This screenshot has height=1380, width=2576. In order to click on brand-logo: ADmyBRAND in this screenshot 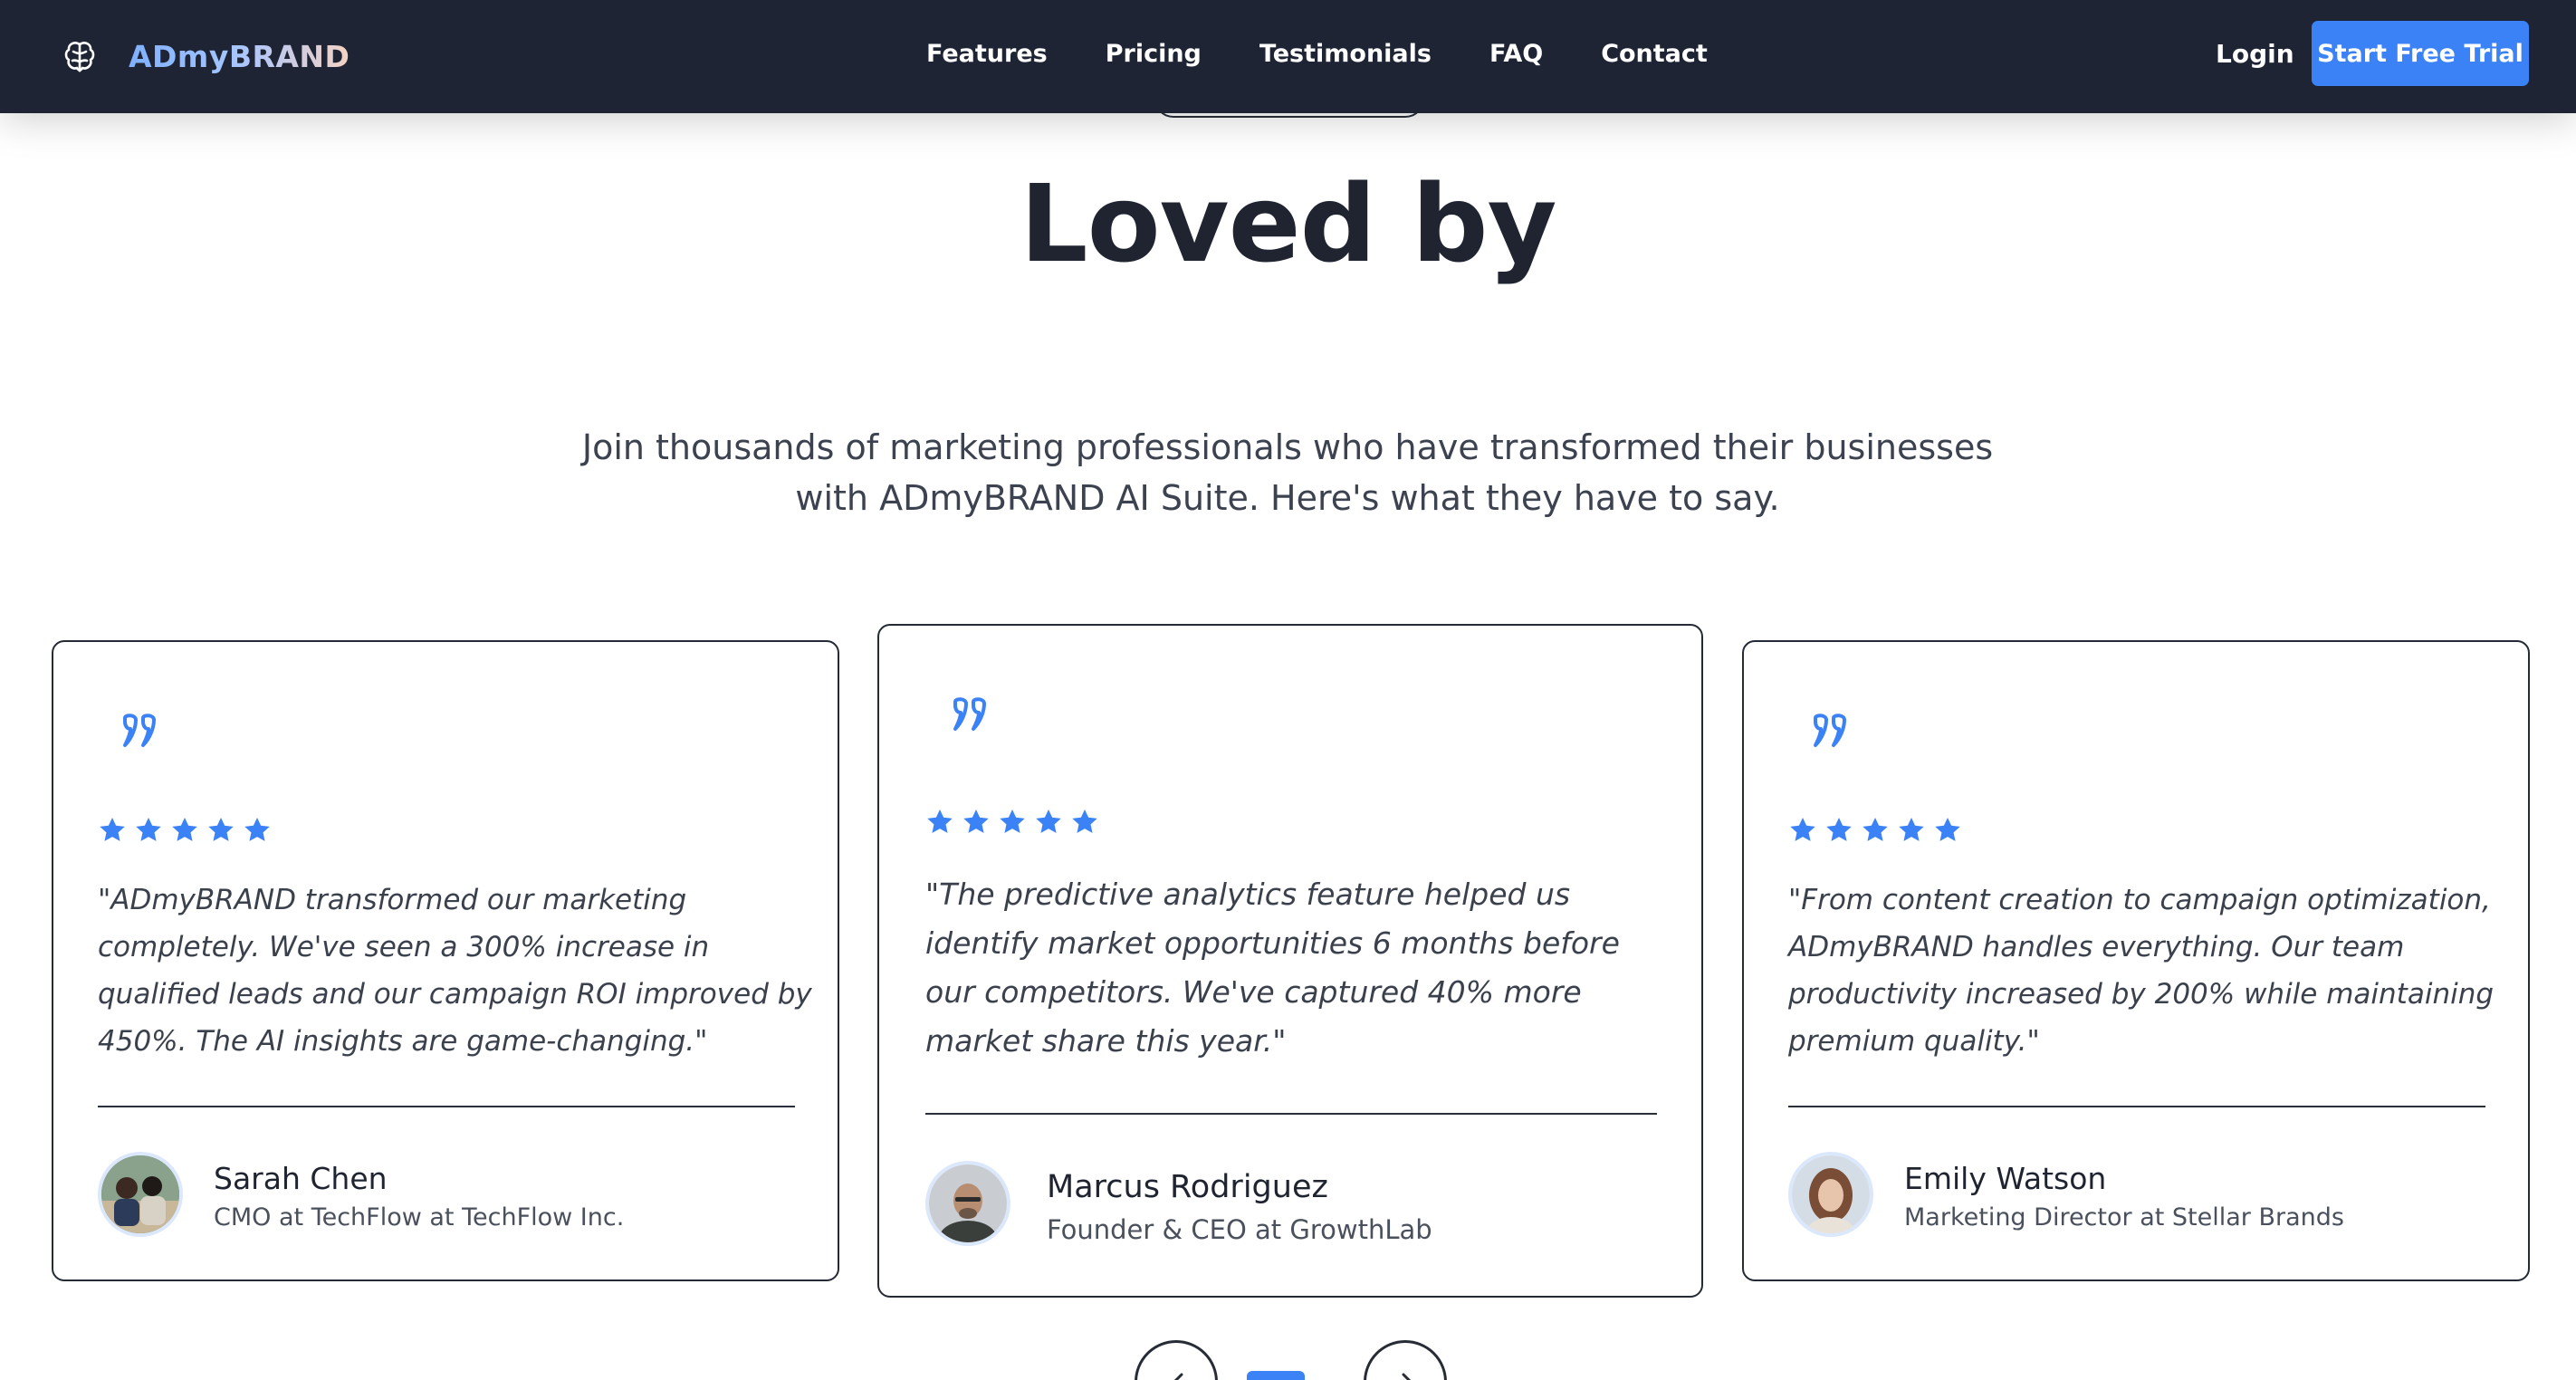, I will do `click(206, 56)`.